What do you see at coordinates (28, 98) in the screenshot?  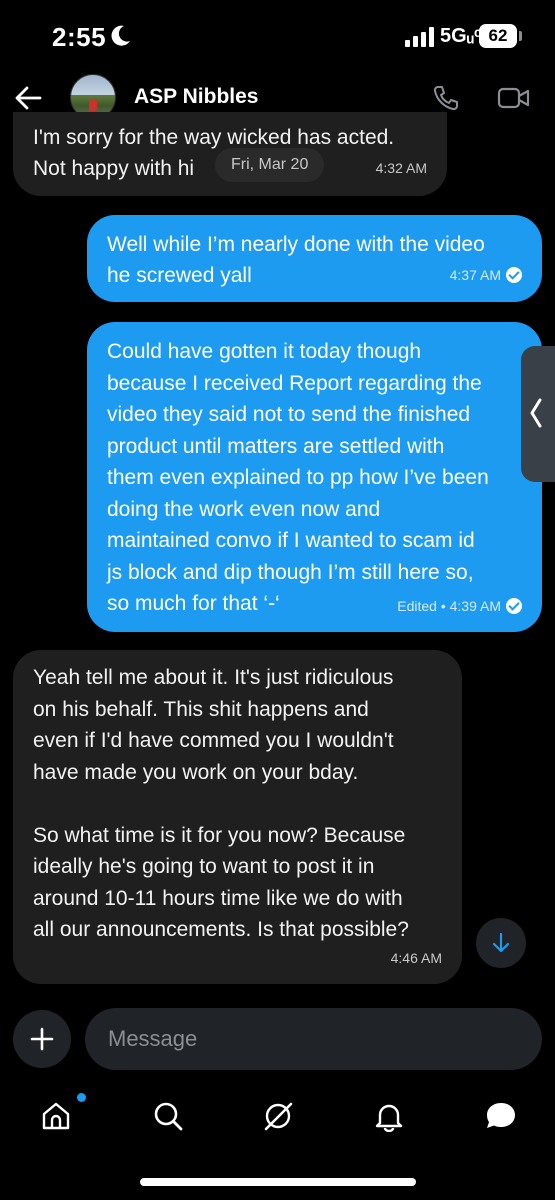 I see `back-arrow-icon` at bounding box center [28, 98].